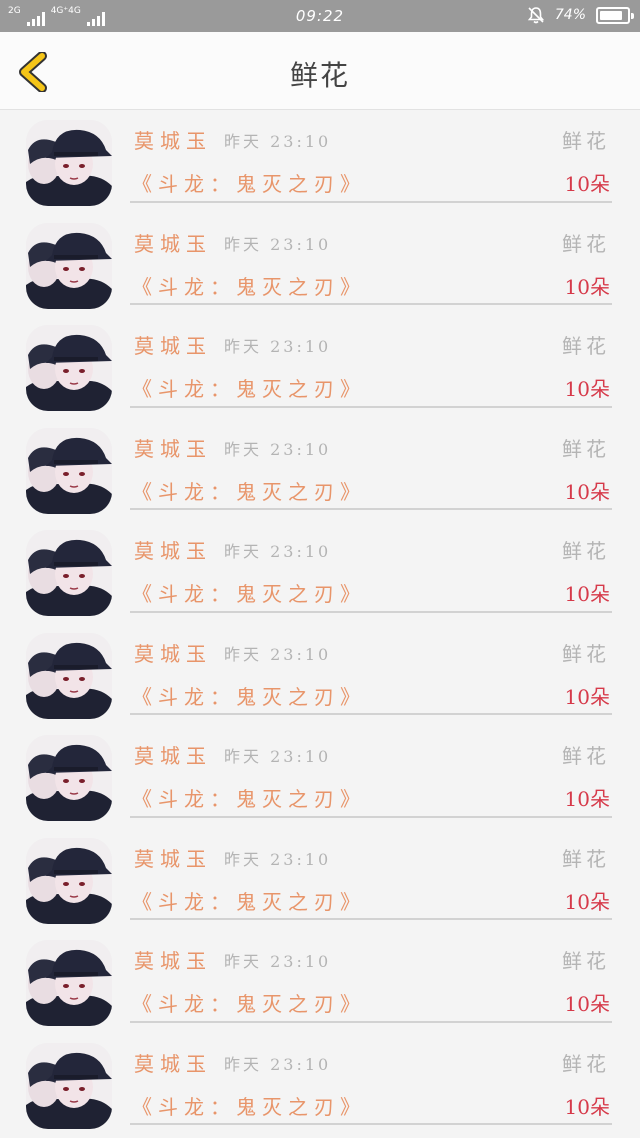  Describe the element at coordinates (320, 16) in the screenshot. I see `status-bar: 2G 4G⁺4G 09:22 74%` at that location.